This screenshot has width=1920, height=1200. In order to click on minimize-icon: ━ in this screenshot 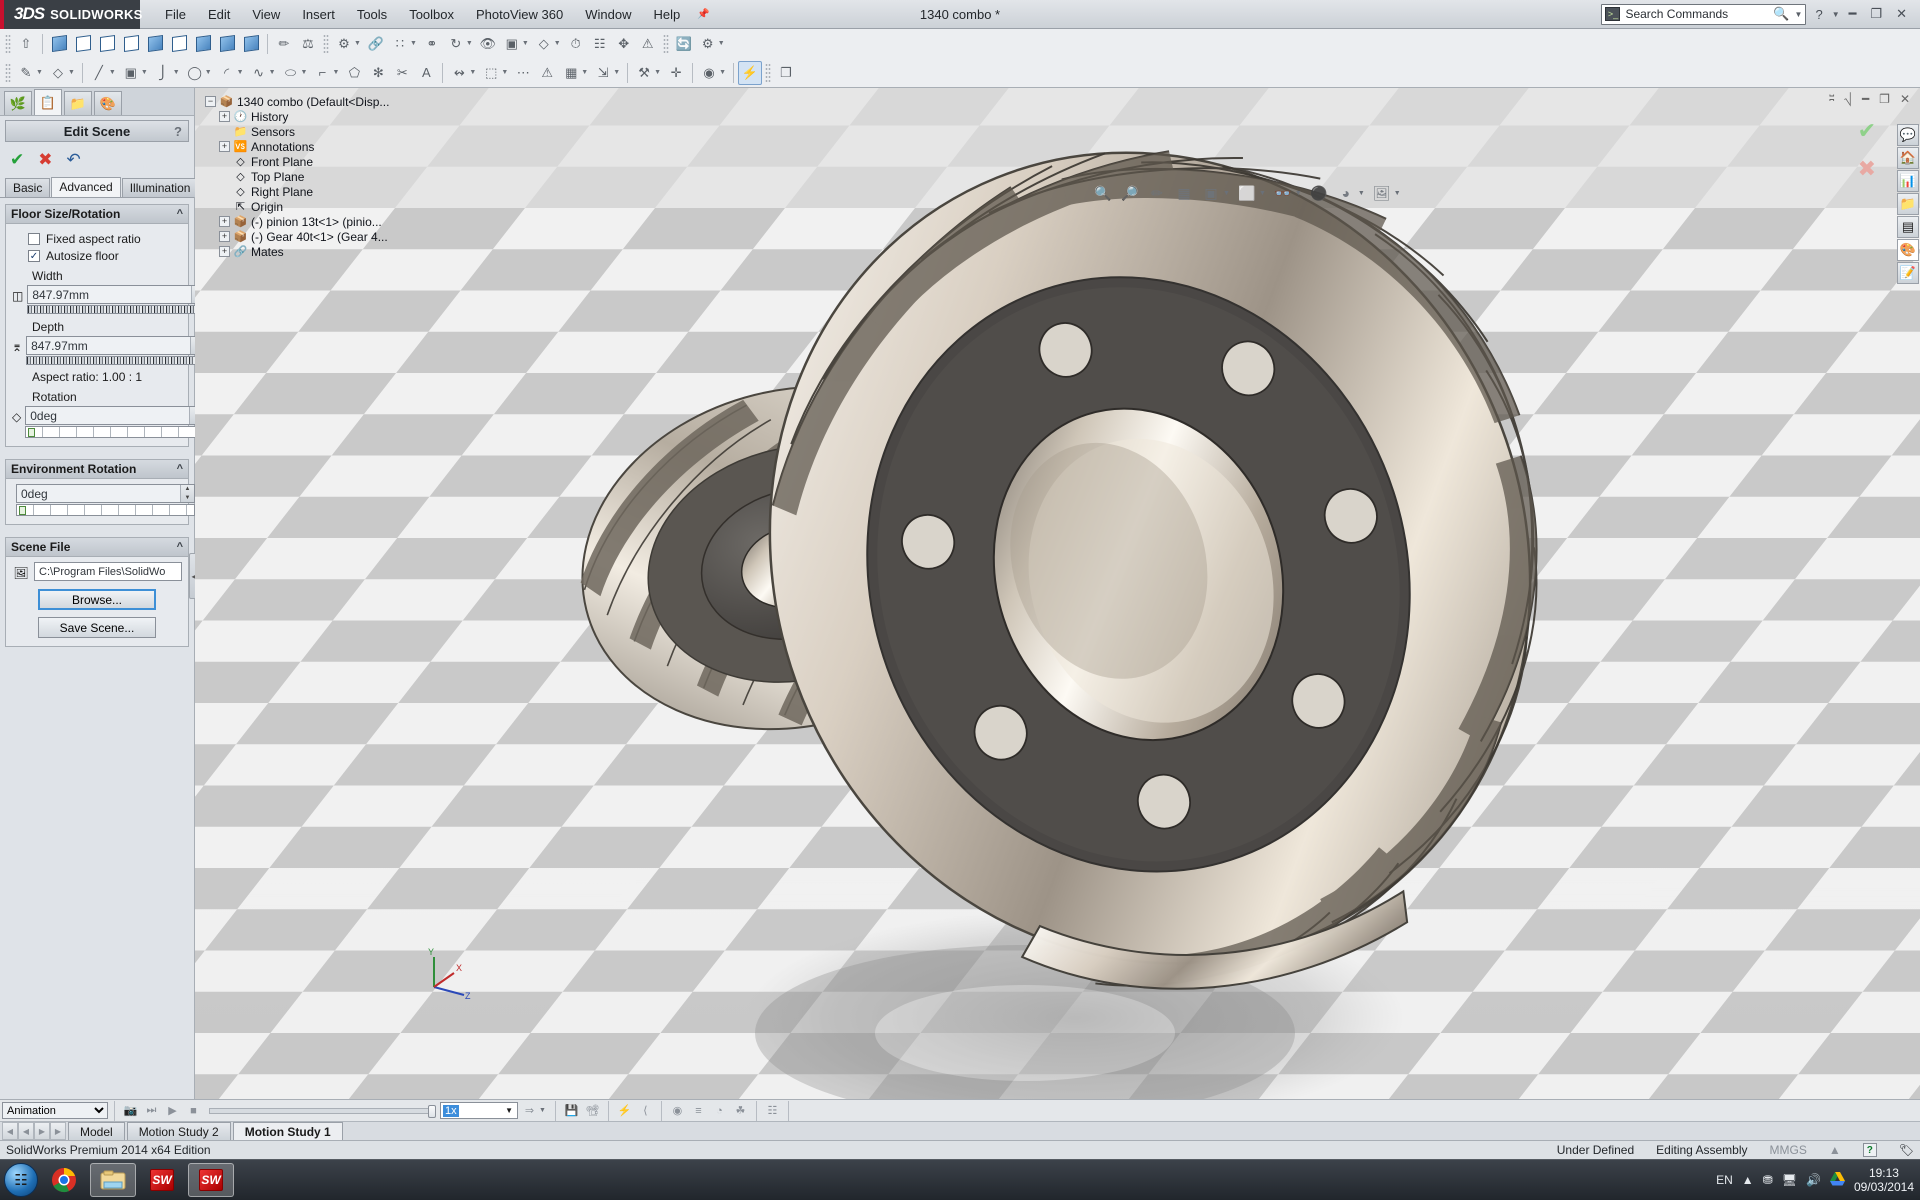, I will do `click(1853, 14)`.